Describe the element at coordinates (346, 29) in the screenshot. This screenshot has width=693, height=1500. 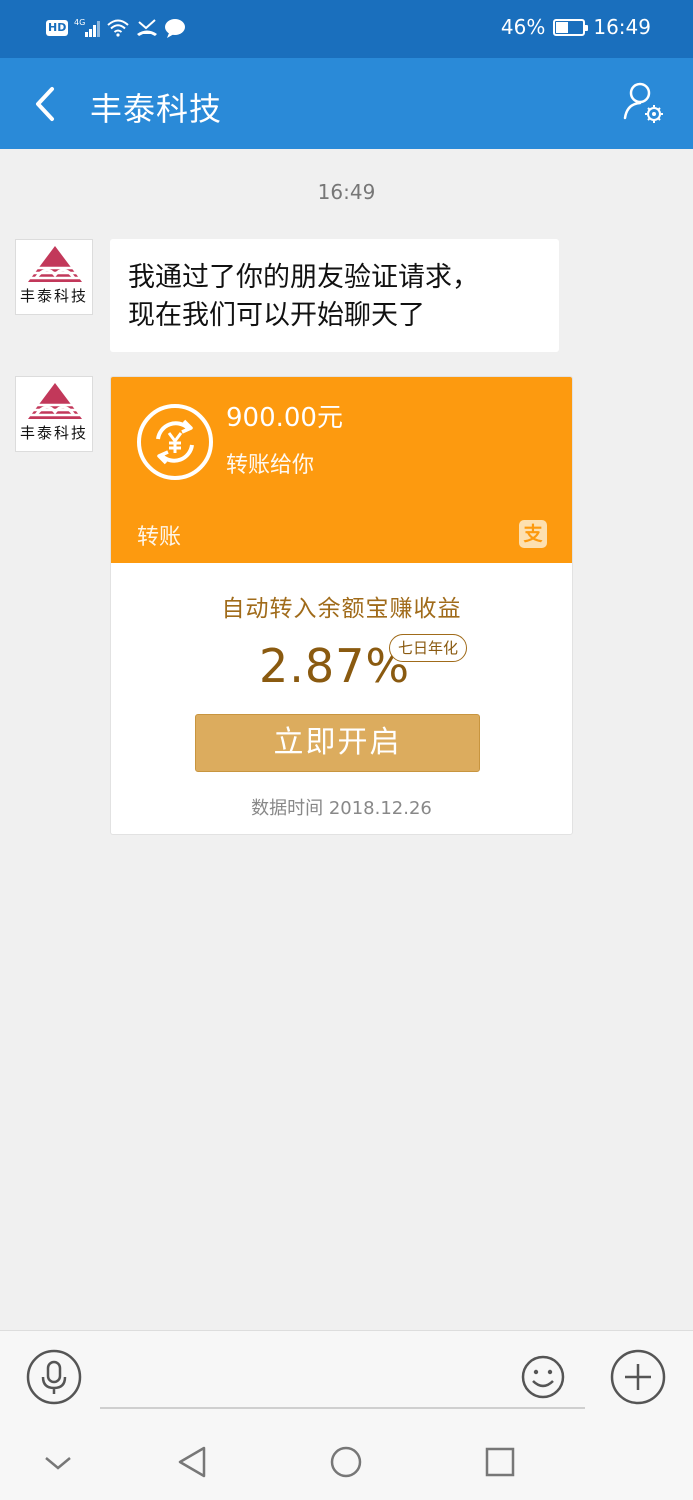
I see `status-bar: HD 4G 46% 16:49` at that location.